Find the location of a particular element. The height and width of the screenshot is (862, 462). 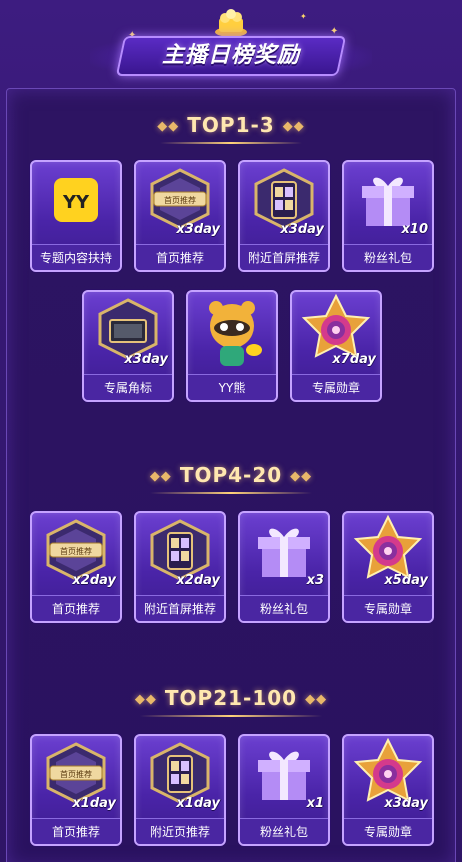

reward-card: 首页推荐 x3day 首页推荐 is located at coordinates (180, 216).